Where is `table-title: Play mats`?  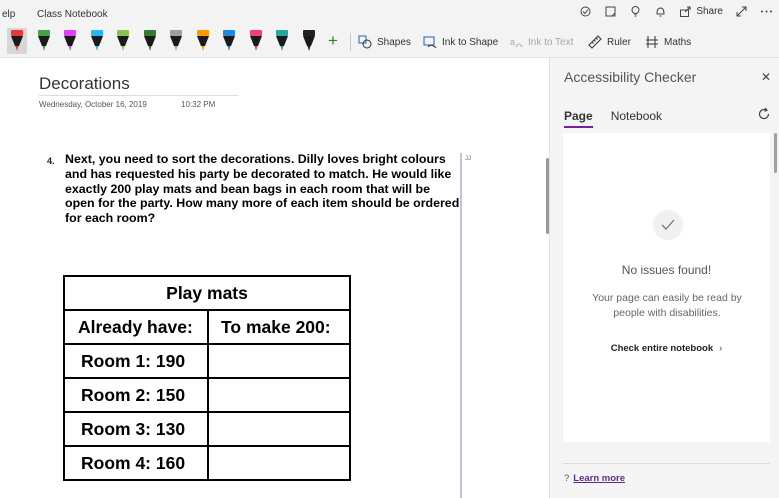
table-title: Play mats is located at coordinates (207, 293).